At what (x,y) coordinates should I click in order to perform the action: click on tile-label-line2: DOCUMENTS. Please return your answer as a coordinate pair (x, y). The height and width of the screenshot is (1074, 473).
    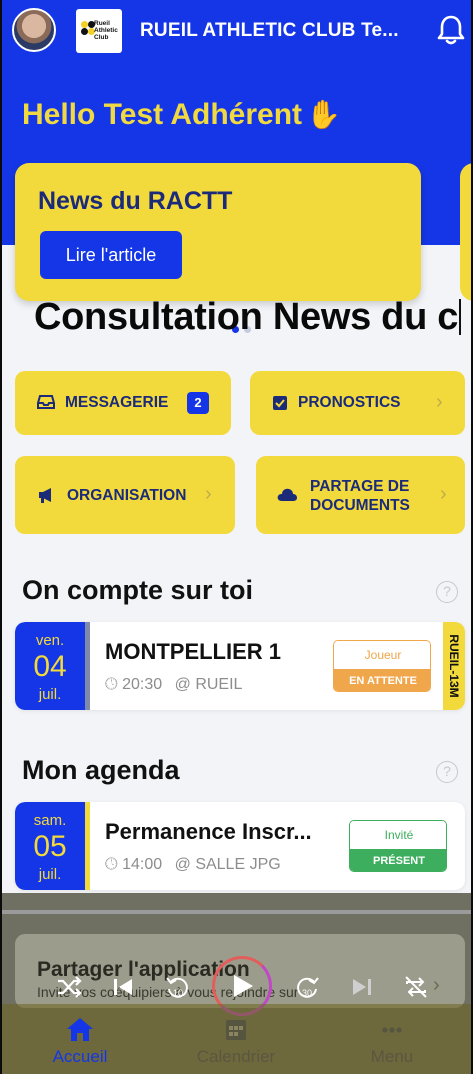
    Looking at the image, I should click on (360, 505).